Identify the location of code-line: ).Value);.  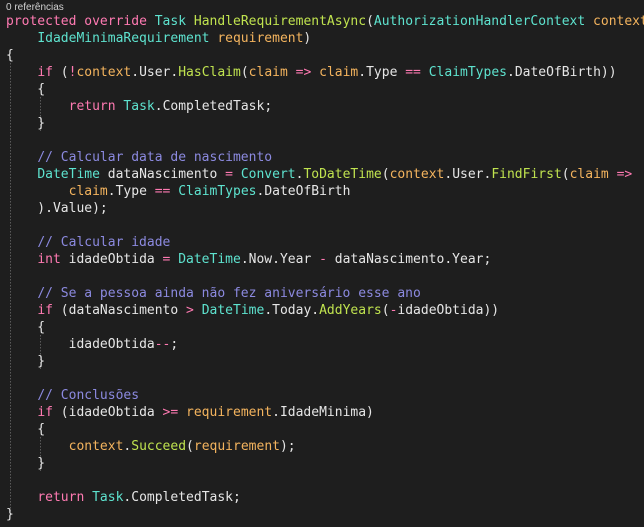
(325, 208).